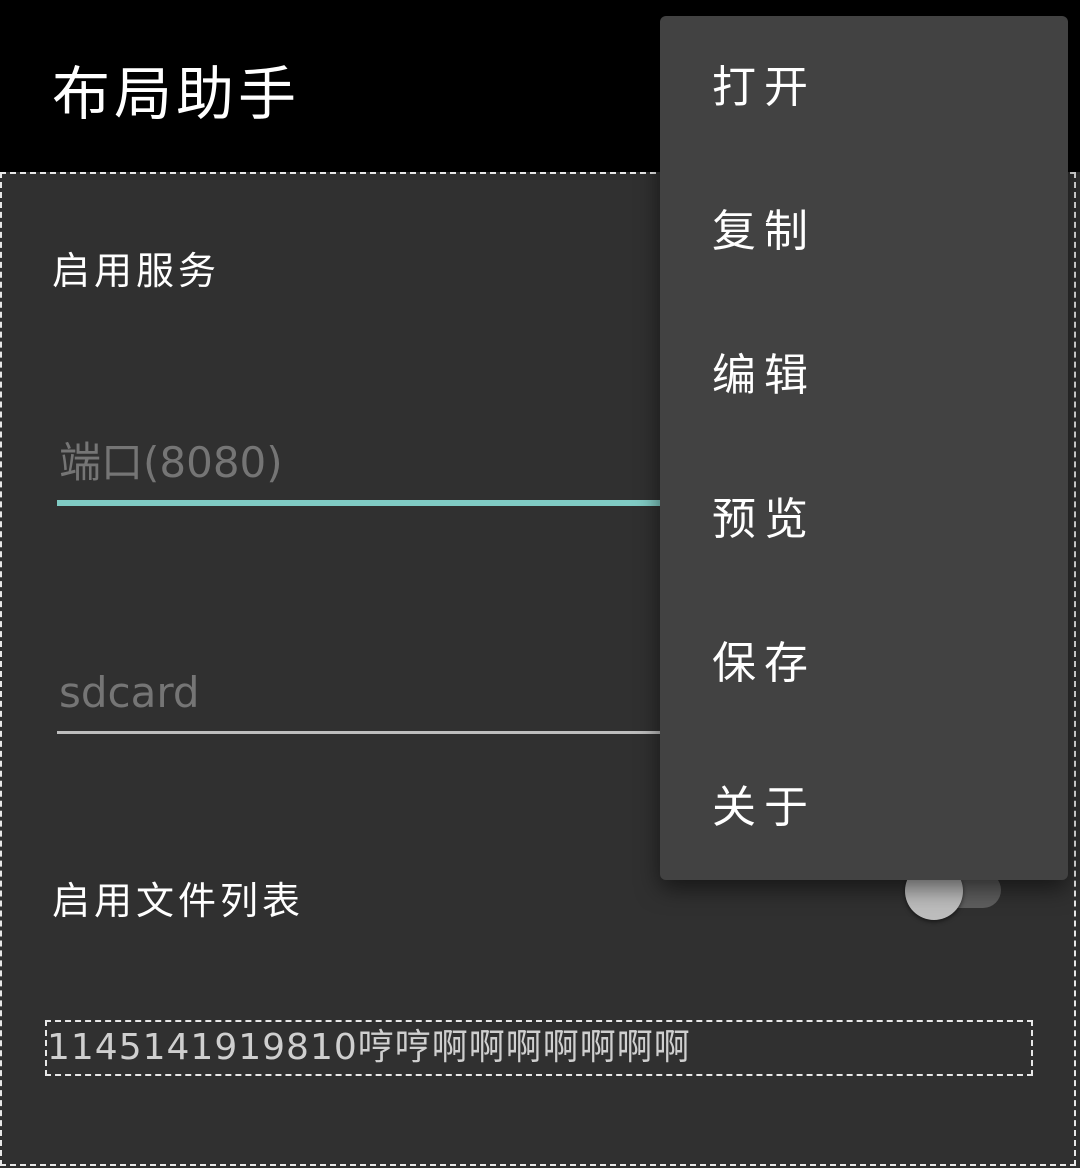  What do you see at coordinates (864, 88) in the screenshot?
I see `menu-item-open: 打开` at bounding box center [864, 88].